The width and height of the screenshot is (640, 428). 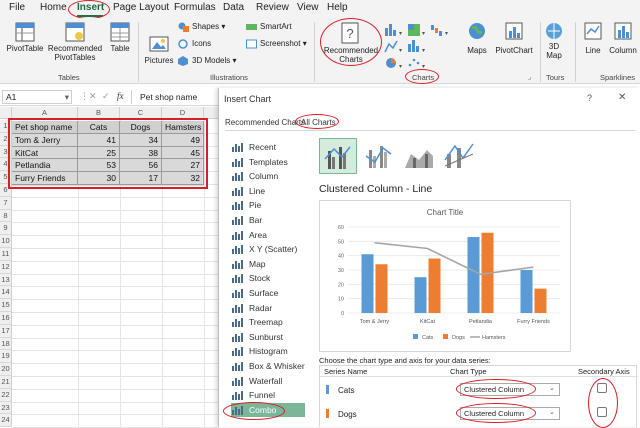 What do you see at coordinates (159, 43) in the screenshot?
I see `pictures-button: Pictures` at bounding box center [159, 43].